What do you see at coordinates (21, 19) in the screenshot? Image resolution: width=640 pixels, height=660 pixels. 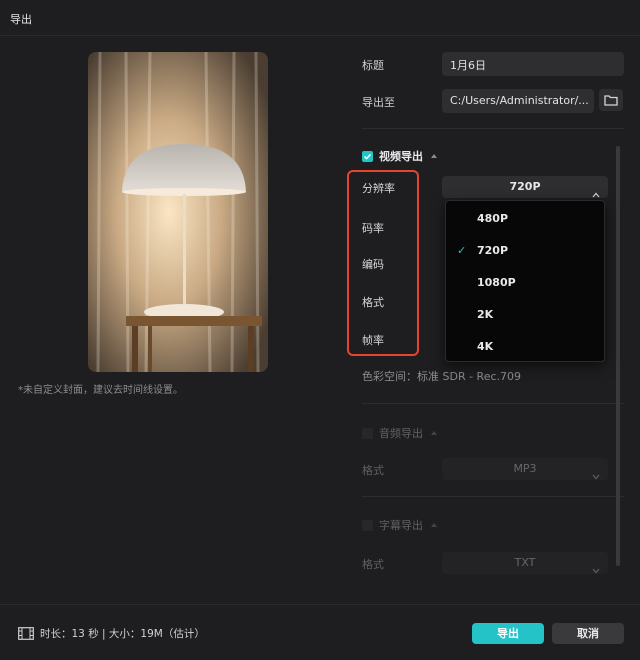 I see `window-title: 导出` at bounding box center [21, 19].